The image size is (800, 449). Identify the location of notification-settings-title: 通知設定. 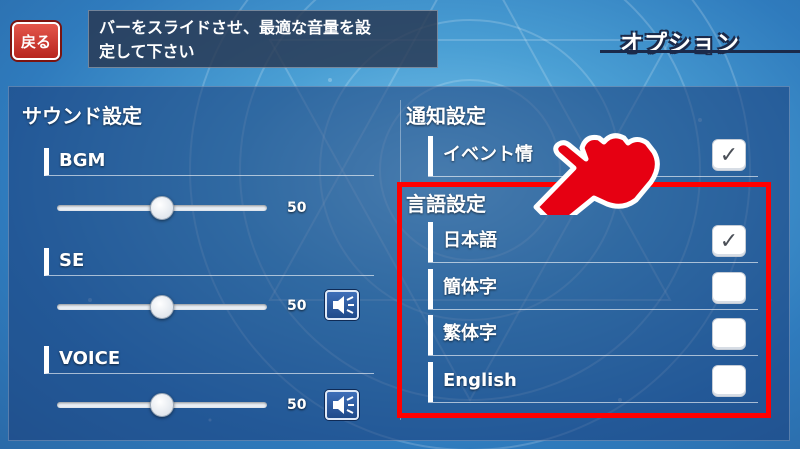
(446, 116).